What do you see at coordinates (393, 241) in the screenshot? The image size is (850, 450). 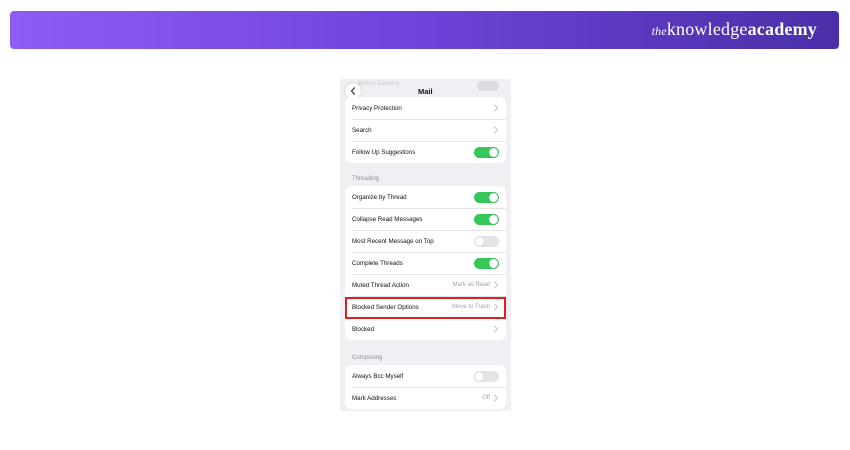 I see `row-label: Most Recent Message on Top` at bounding box center [393, 241].